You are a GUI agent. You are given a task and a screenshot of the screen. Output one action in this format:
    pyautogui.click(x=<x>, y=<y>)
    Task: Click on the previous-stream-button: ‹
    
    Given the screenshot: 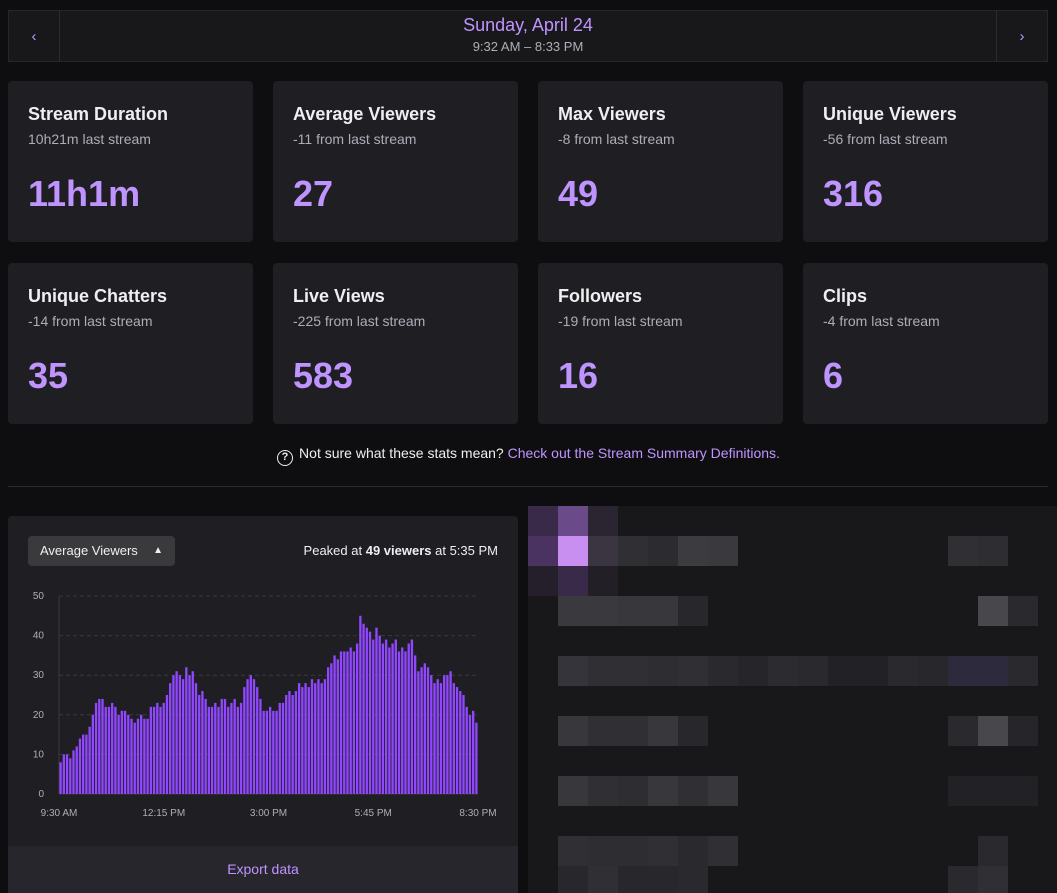 What is the action you would take?
    pyautogui.click(x=34, y=36)
    